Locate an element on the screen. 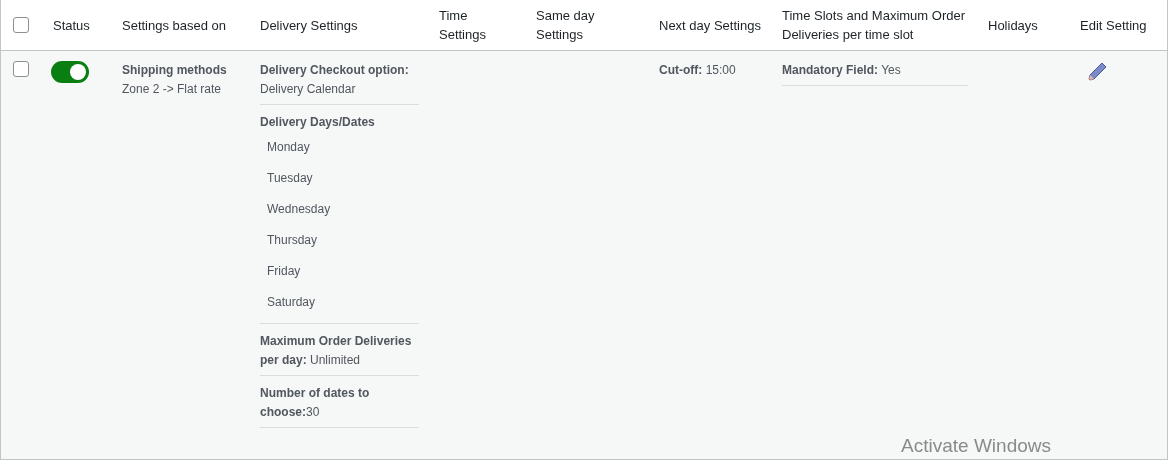 Image resolution: width=1168 pixels, height=460 pixels. setting-text: Maximum Order Deliveries per day: Unlimited is located at coordinates (336, 351).